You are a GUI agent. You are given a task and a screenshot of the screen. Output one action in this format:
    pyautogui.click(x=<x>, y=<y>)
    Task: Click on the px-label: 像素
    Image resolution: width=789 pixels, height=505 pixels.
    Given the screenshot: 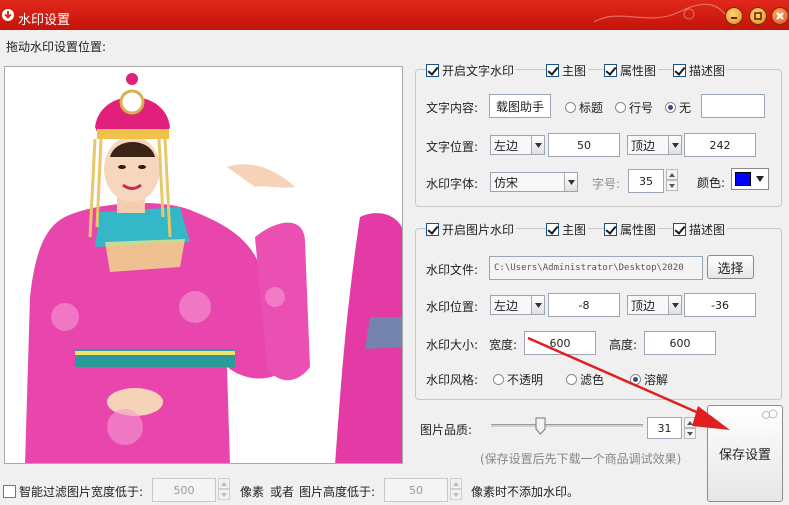 What is the action you would take?
    pyautogui.click(x=252, y=492)
    